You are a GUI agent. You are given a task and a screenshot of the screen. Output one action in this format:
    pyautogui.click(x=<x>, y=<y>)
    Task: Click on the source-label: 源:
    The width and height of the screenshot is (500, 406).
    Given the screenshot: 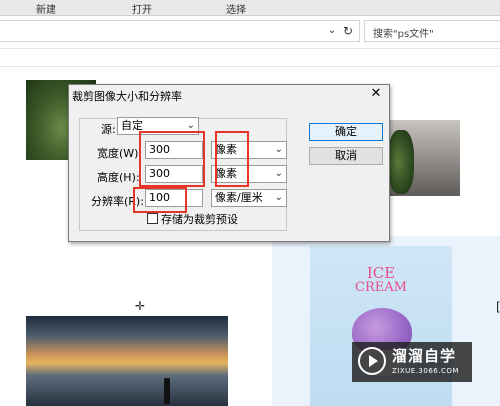 What is the action you would take?
    pyautogui.click(x=108, y=129)
    